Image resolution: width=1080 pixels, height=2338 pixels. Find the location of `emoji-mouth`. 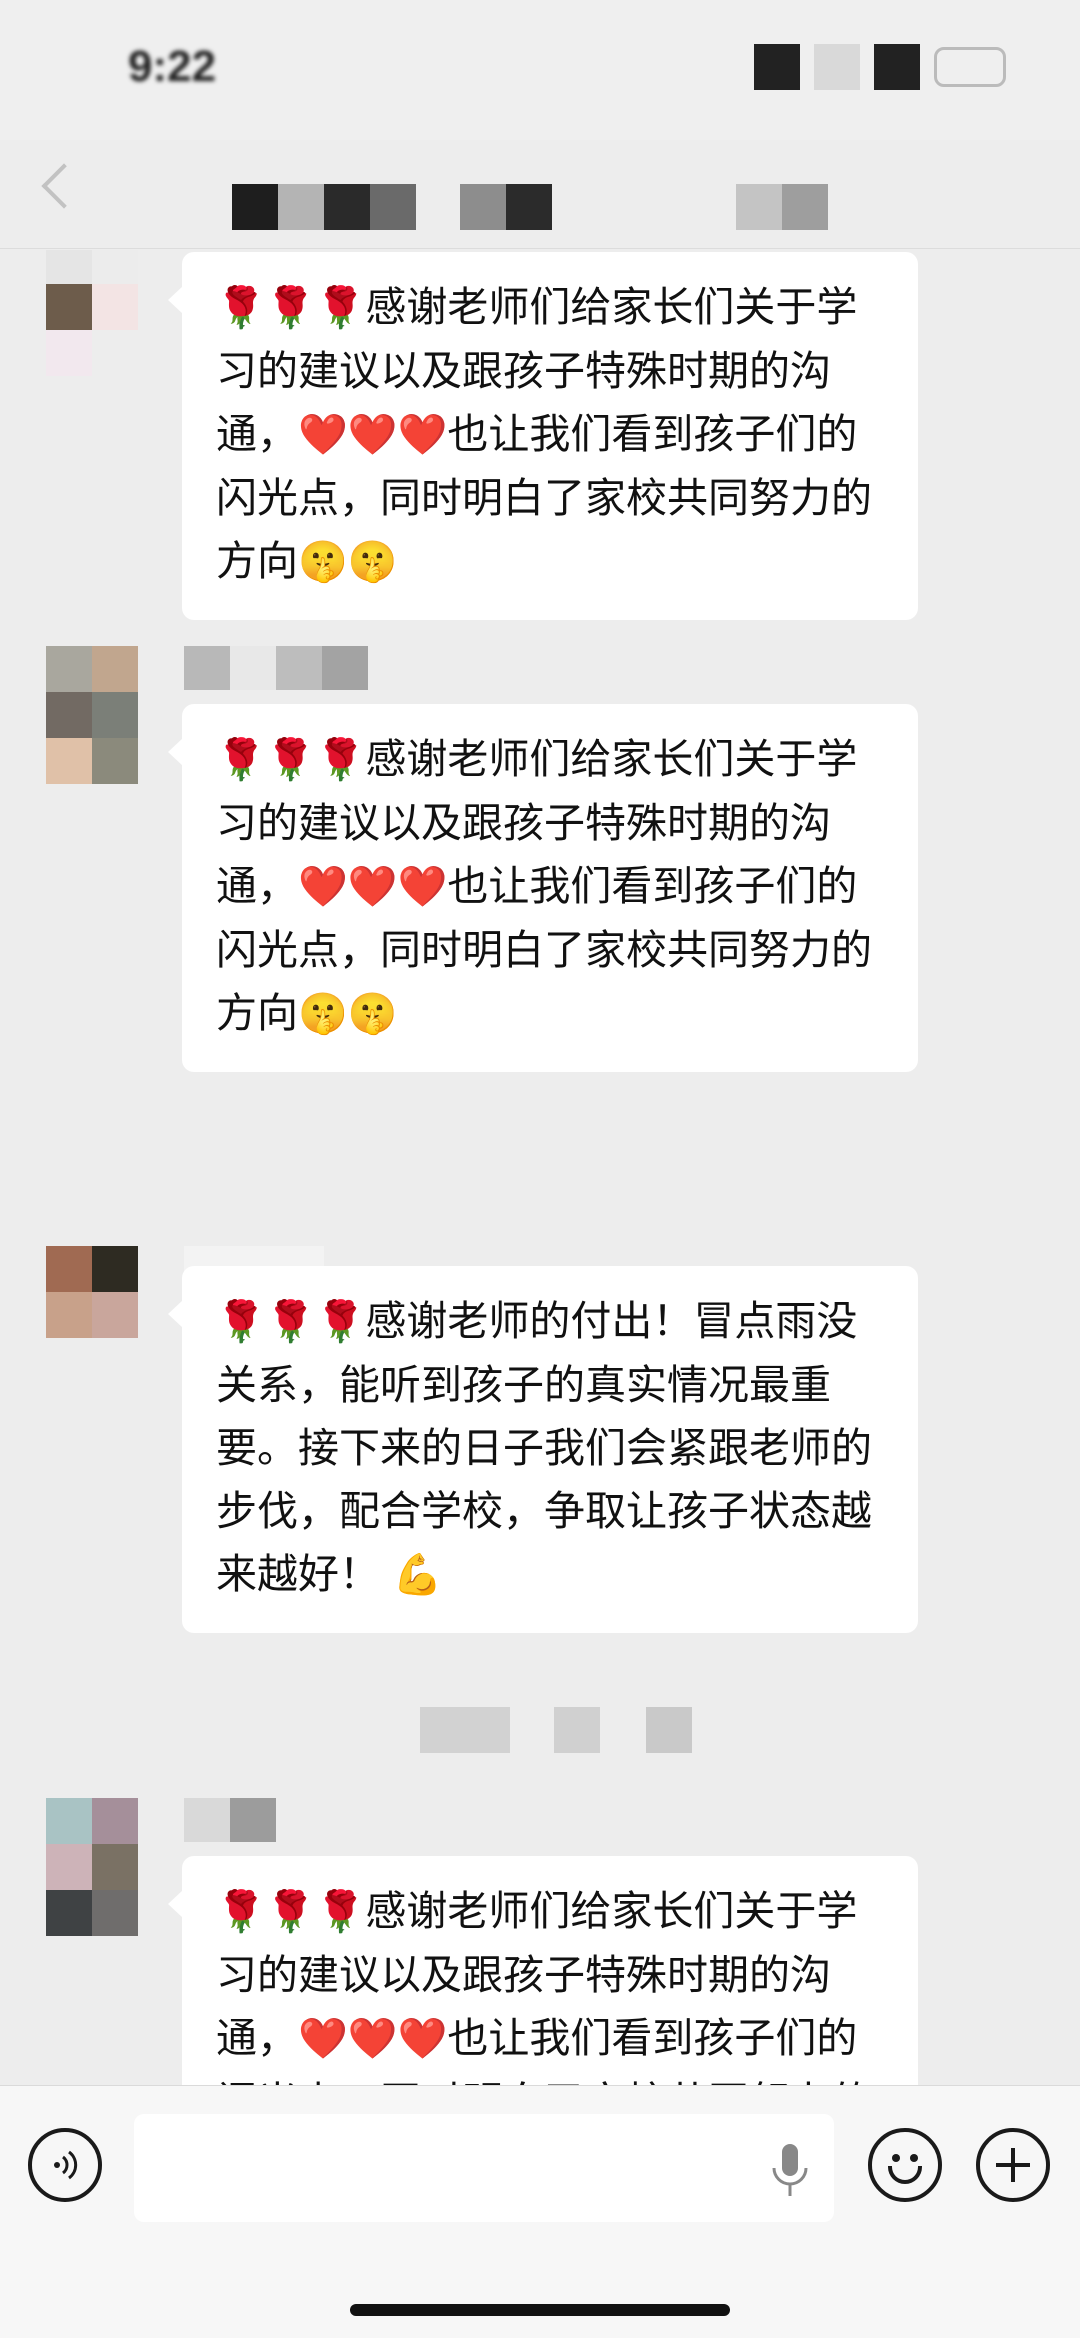

emoji-mouth is located at coordinates (905, 2175).